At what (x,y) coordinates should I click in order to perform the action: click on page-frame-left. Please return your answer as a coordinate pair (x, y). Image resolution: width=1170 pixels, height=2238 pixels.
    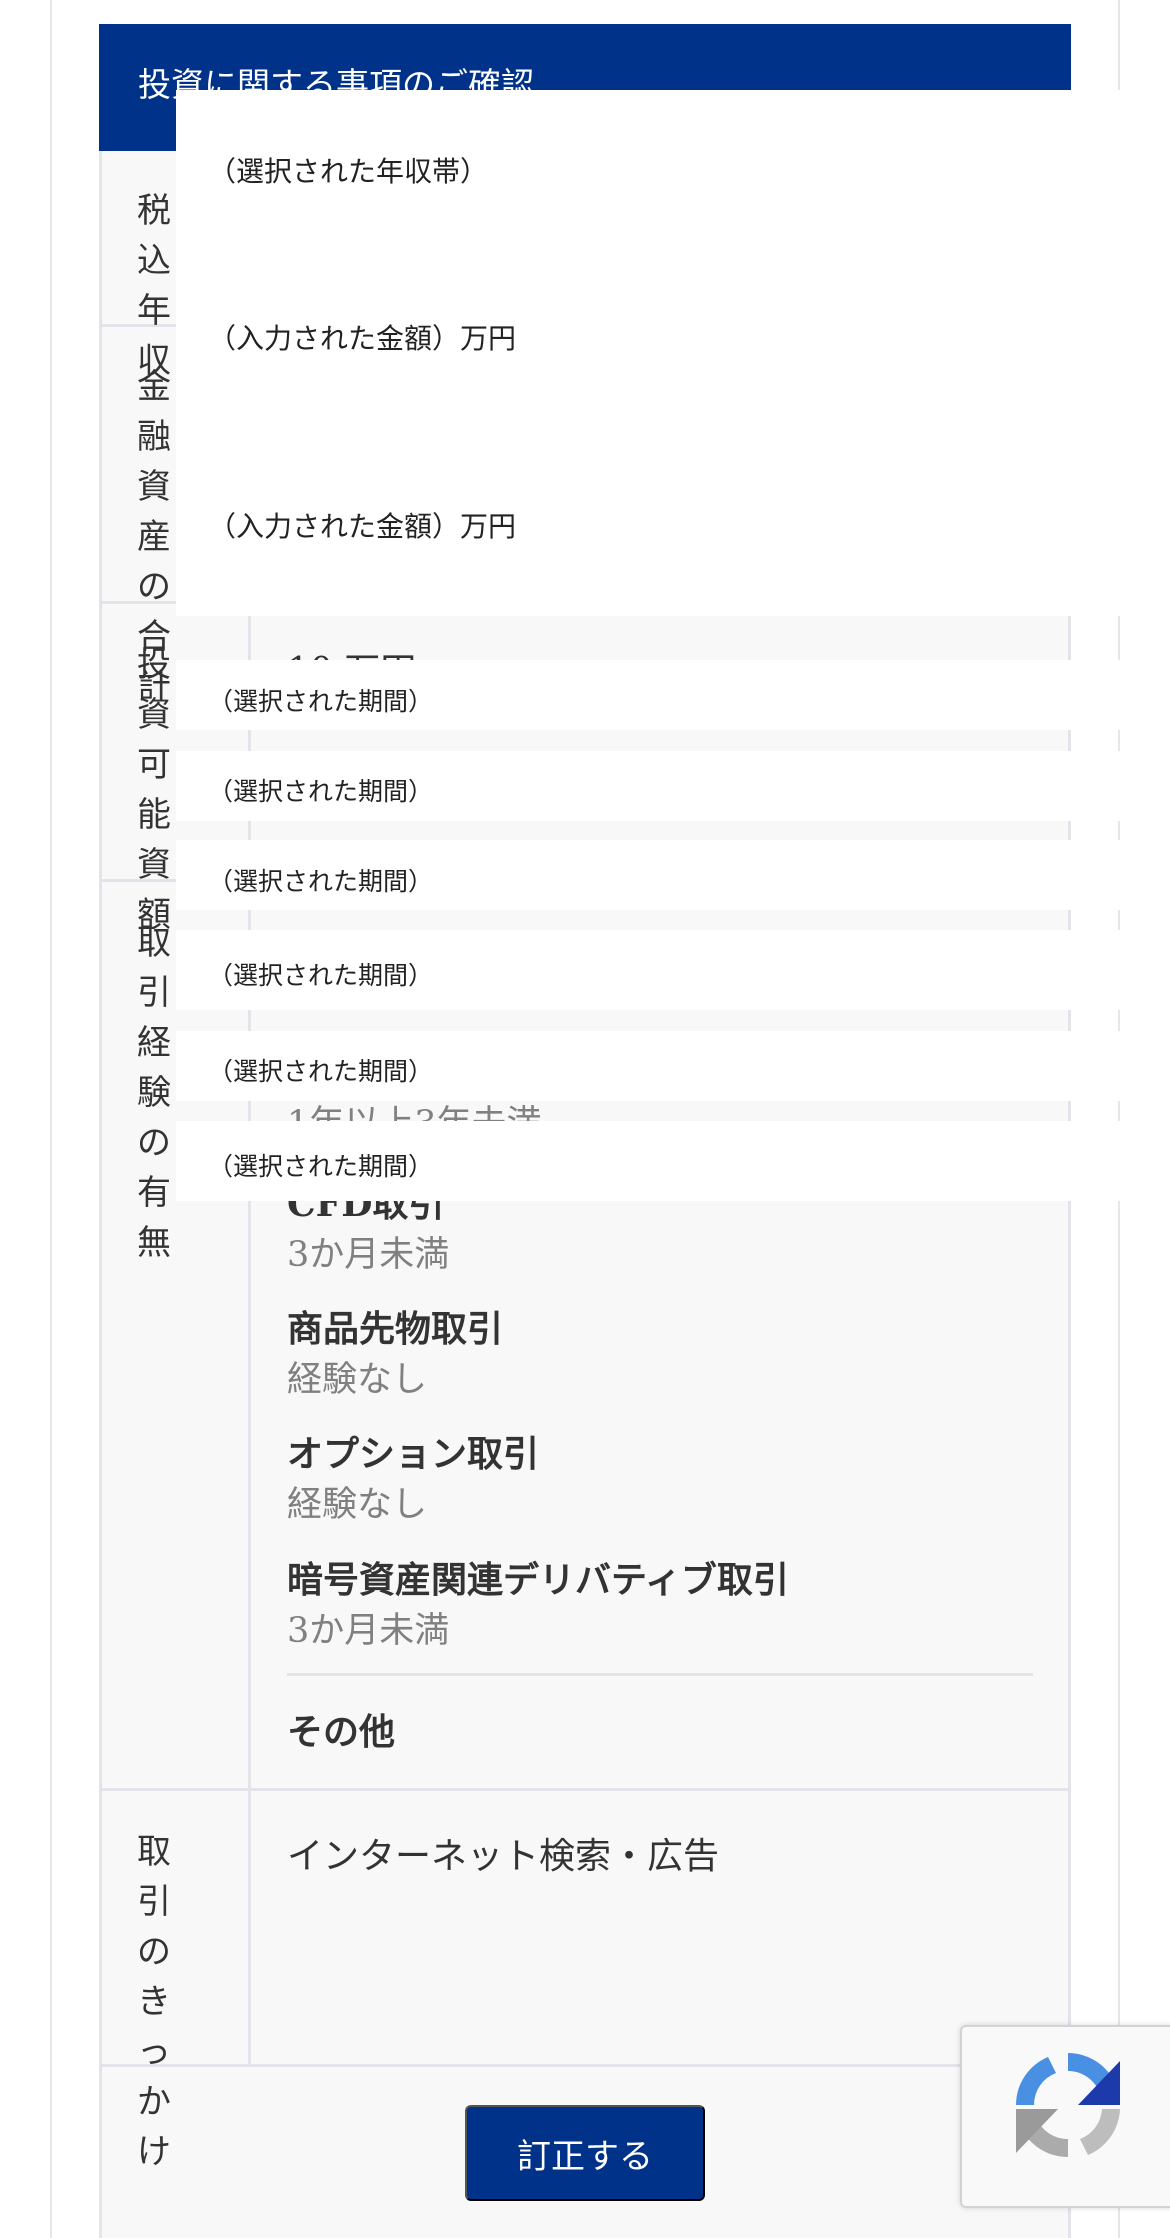
    Looking at the image, I should click on (51, 1119).